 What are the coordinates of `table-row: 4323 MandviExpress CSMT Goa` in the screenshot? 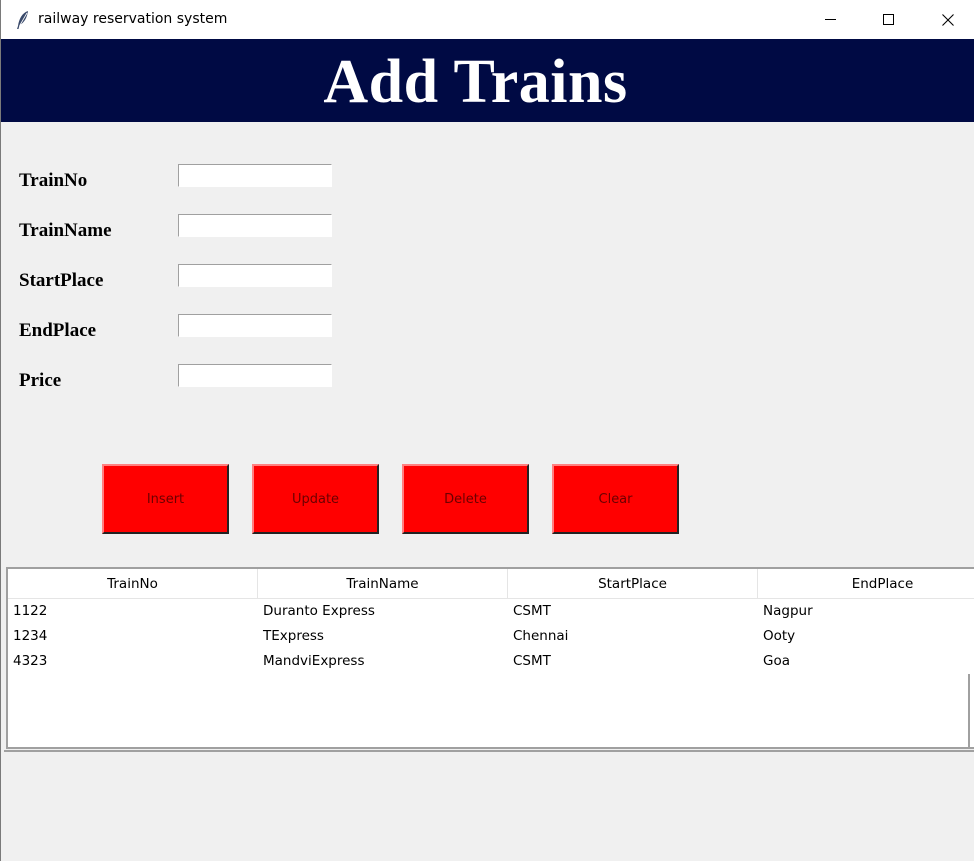 It's located at (491, 661).